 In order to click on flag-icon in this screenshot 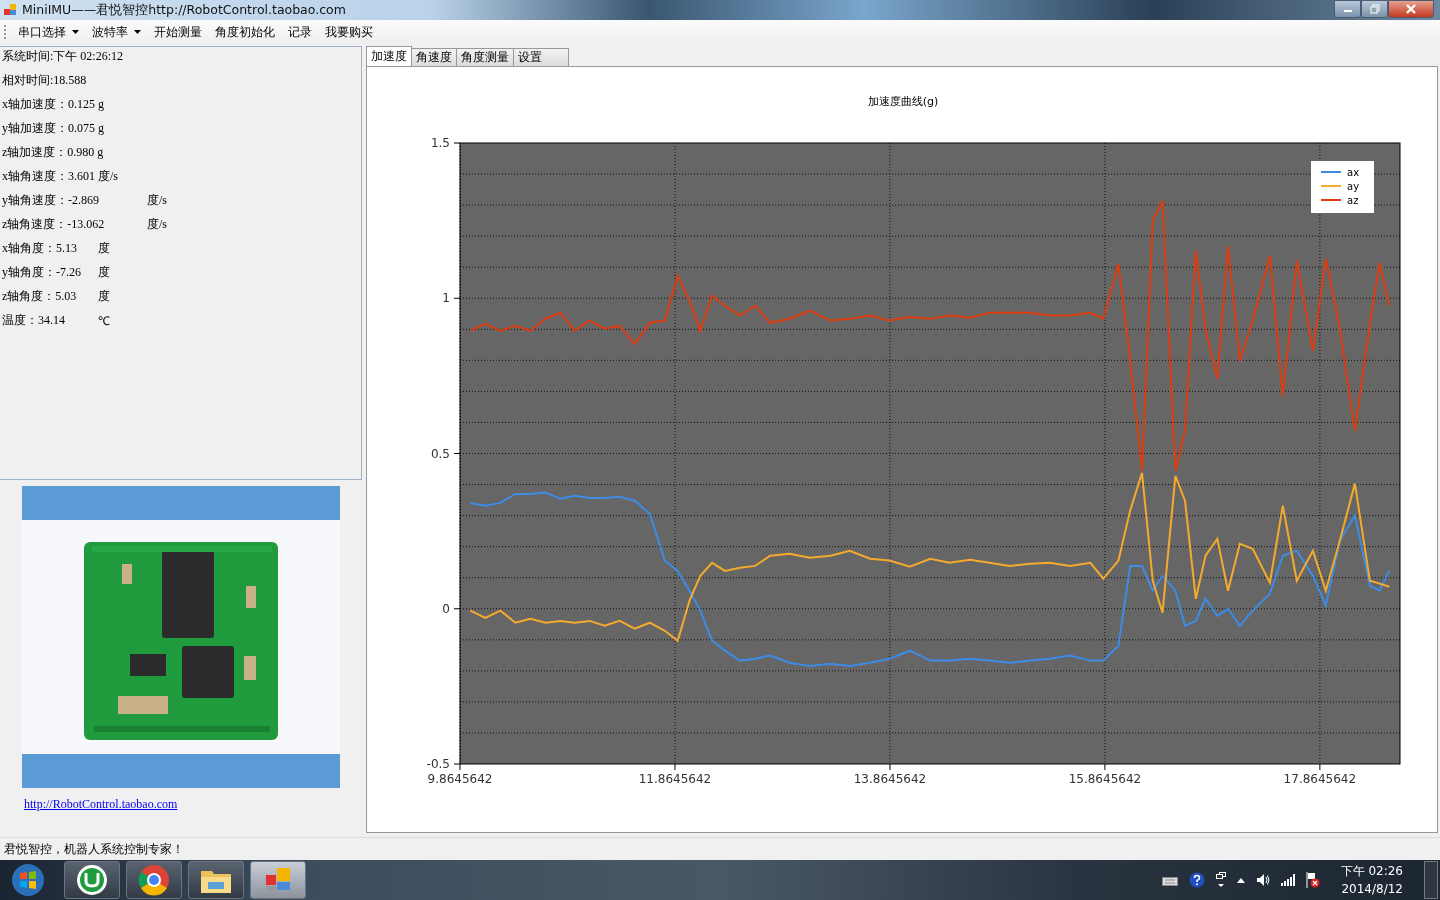, I will do `click(1312, 880)`.